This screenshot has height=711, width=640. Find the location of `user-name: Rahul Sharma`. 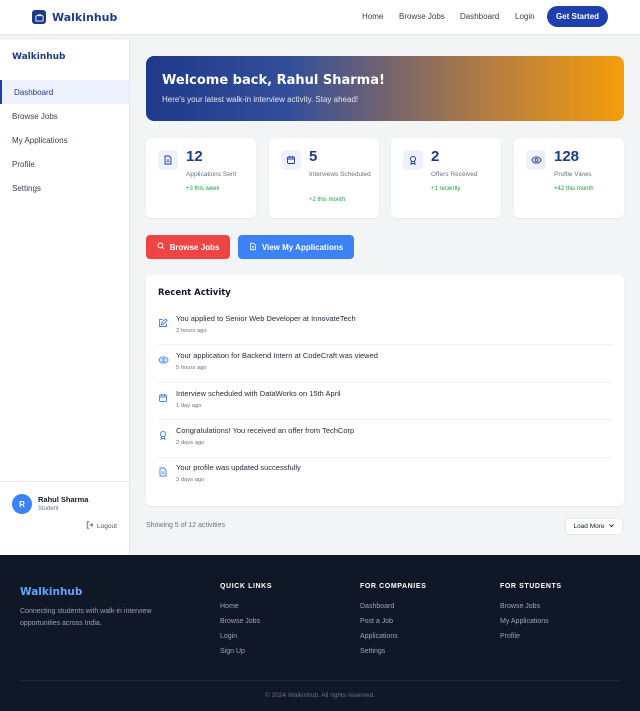

user-name: Rahul Sharma is located at coordinates (63, 499).